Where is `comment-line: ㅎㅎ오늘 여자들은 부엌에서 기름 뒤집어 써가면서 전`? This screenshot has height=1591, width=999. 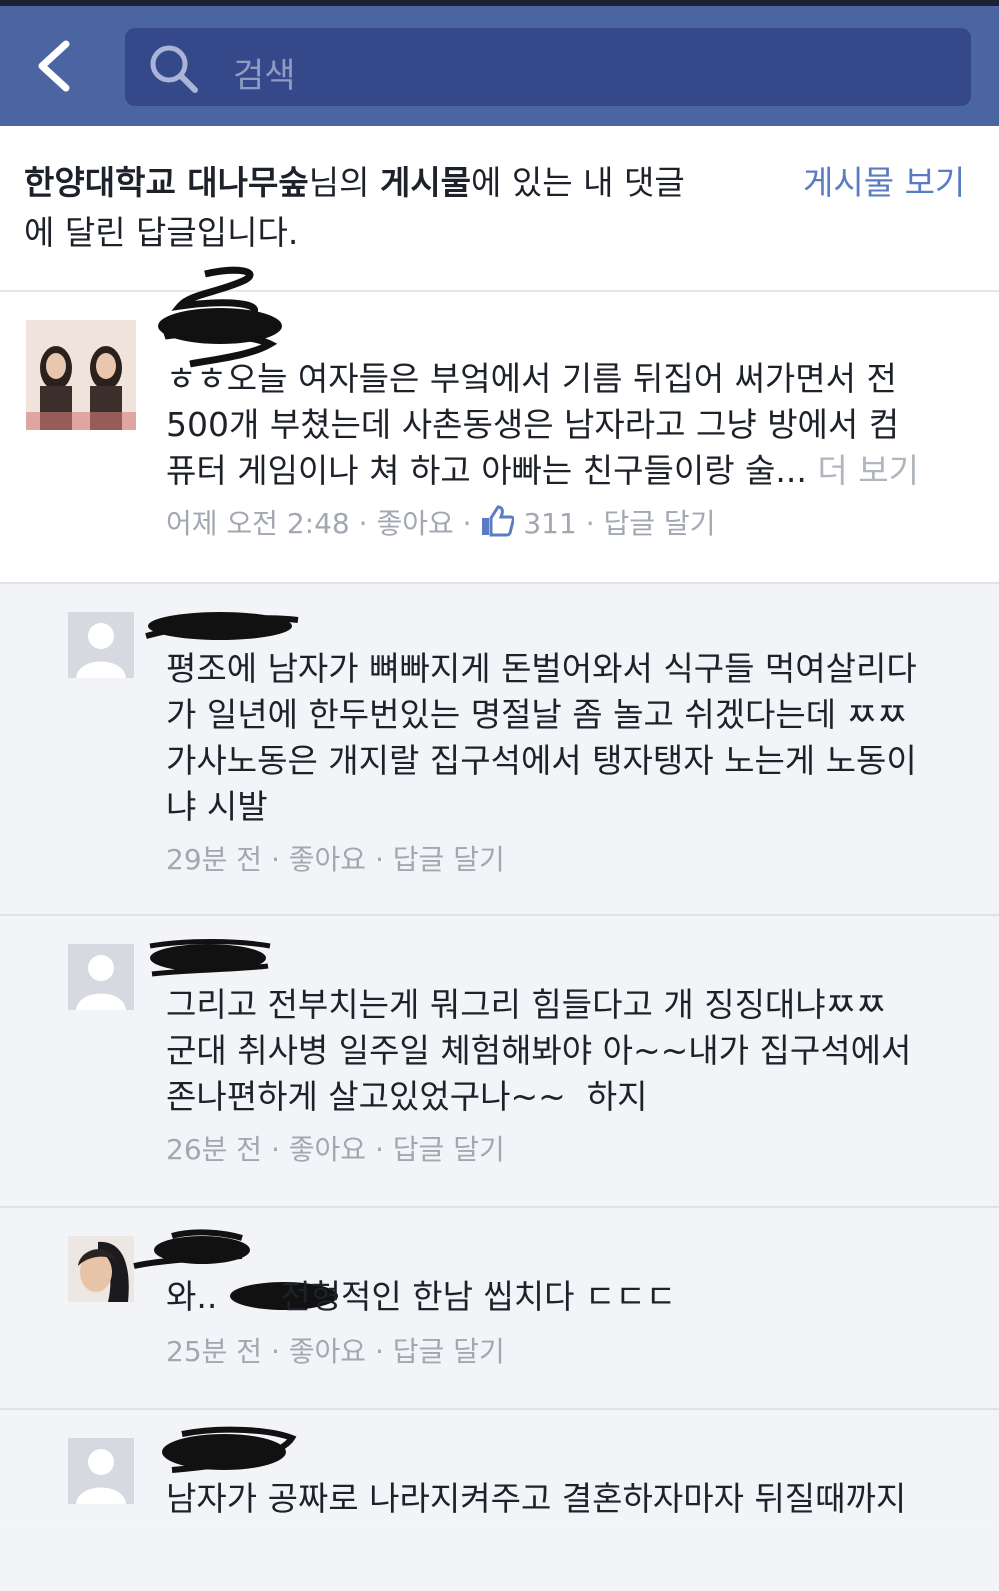
comment-line: ㅎㅎ오늘 여자들은 부엌에서 기름 뒤집어 써가면서 전 is located at coordinates (531, 378).